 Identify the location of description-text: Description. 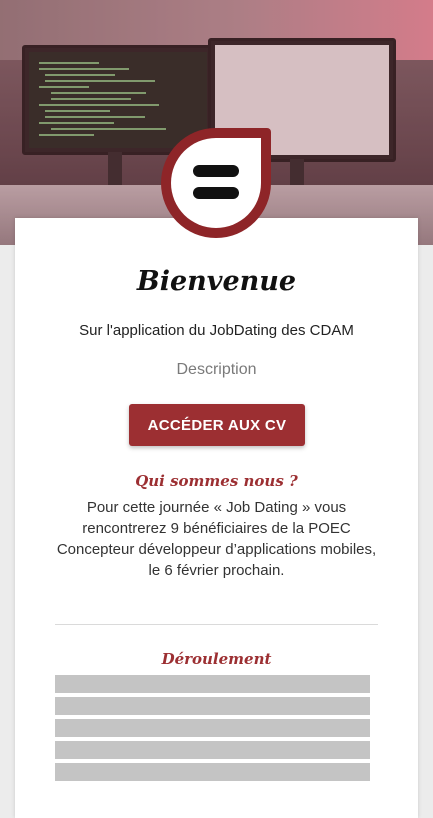
(216, 369).